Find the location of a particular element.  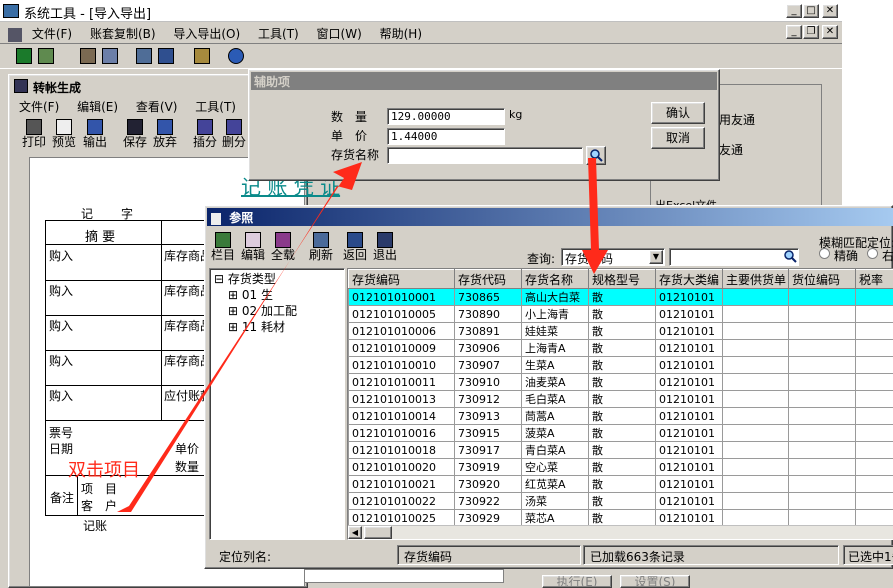

annotation-arrow-down is located at coordinates (595, 216).